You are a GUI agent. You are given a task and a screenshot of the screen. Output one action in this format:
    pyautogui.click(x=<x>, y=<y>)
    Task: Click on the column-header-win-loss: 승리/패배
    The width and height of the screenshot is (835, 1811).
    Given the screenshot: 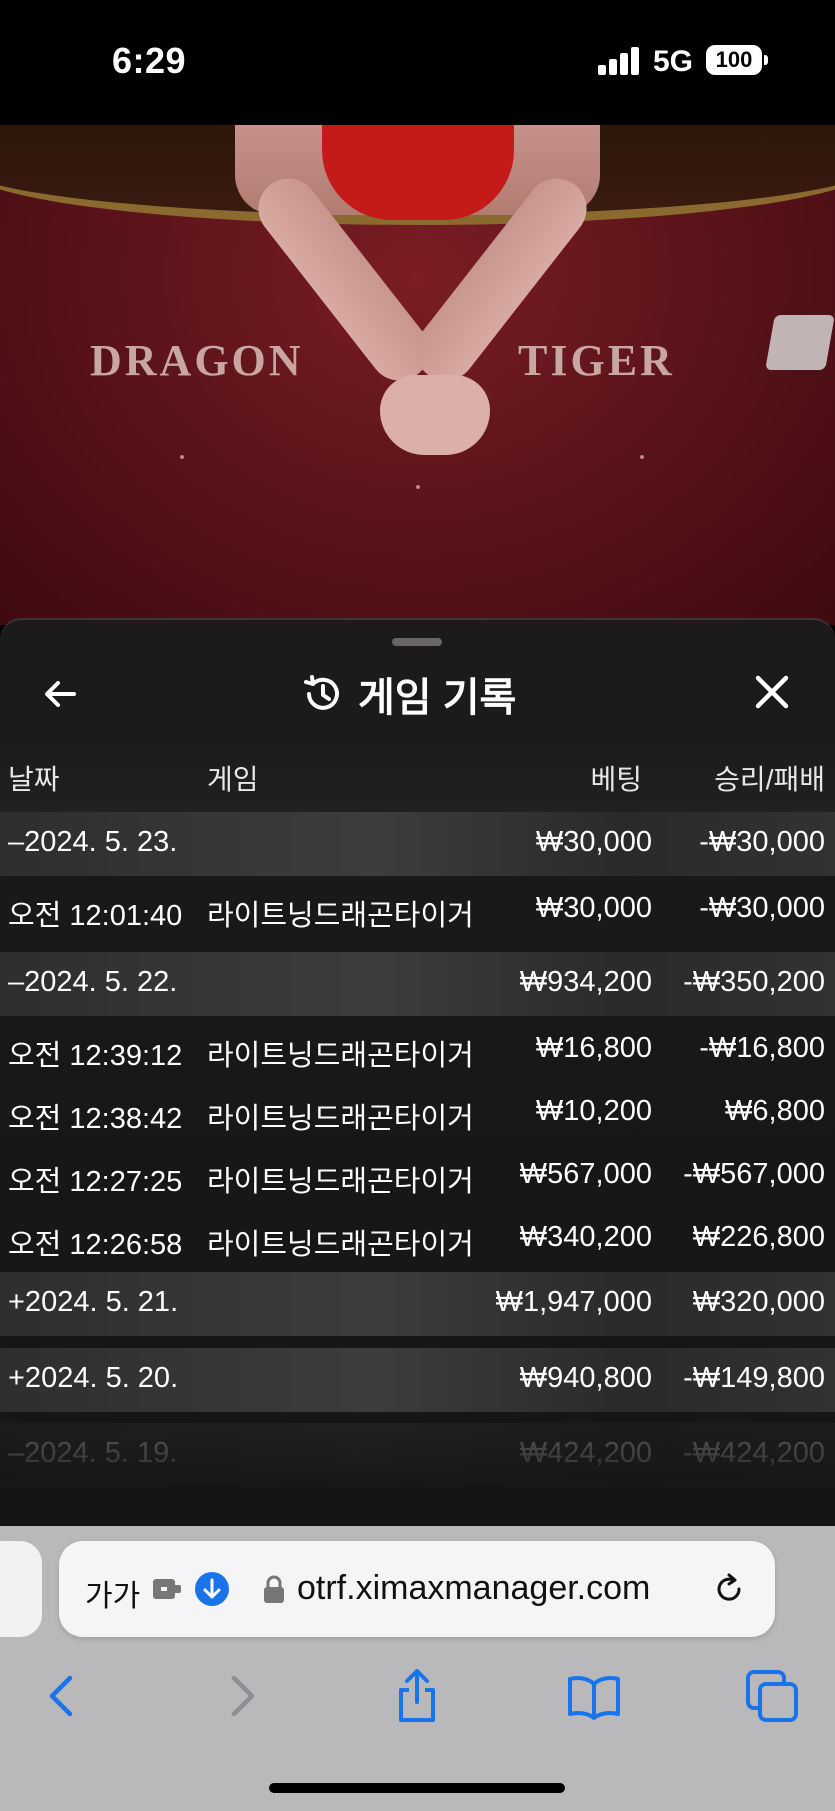 What is the action you would take?
    pyautogui.click(x=769, y=779)
    